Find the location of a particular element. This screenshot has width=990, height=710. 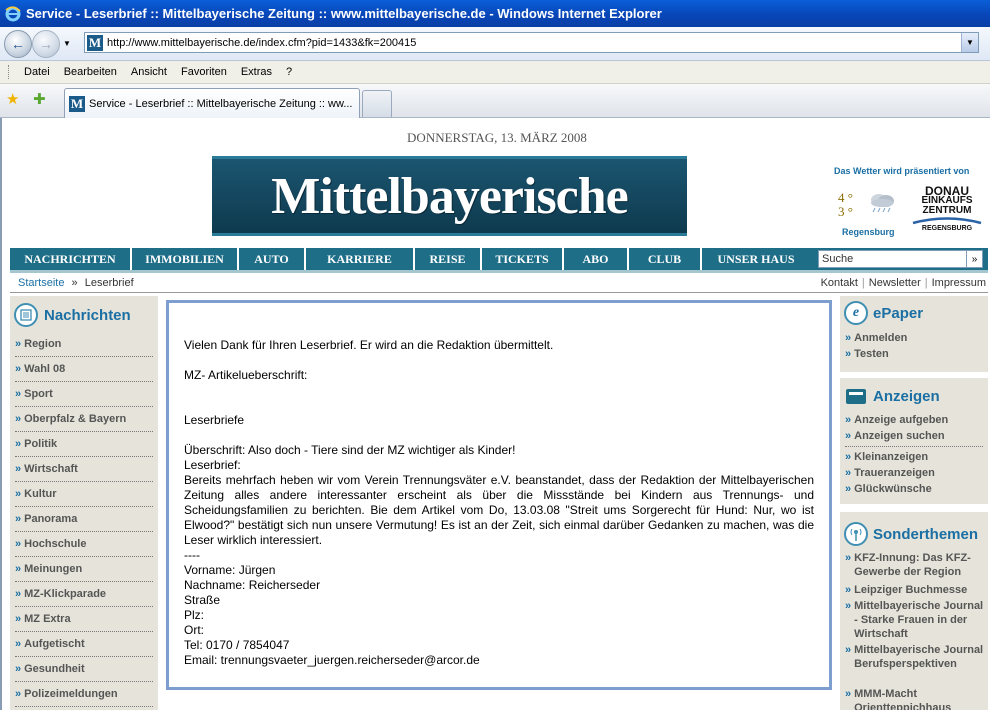

newsletter-link: Newsletter is located at coordinates (895, 283).